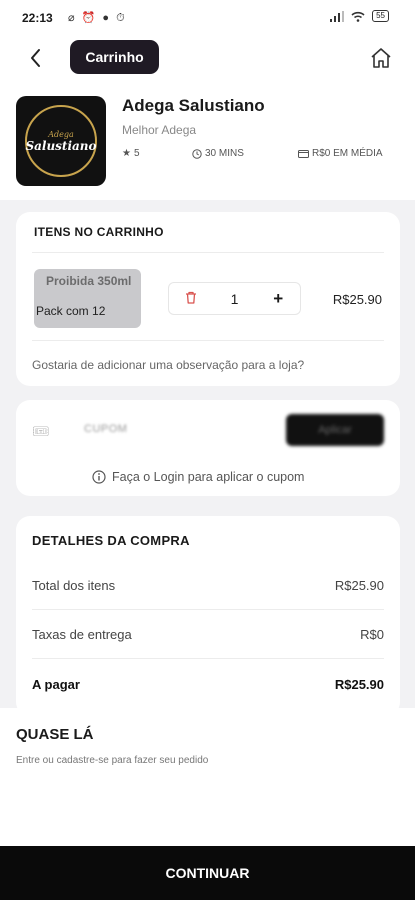  Describe the element at coordinates (380, 16) in the screenshot. I see `battery-icon: 55` at that location.